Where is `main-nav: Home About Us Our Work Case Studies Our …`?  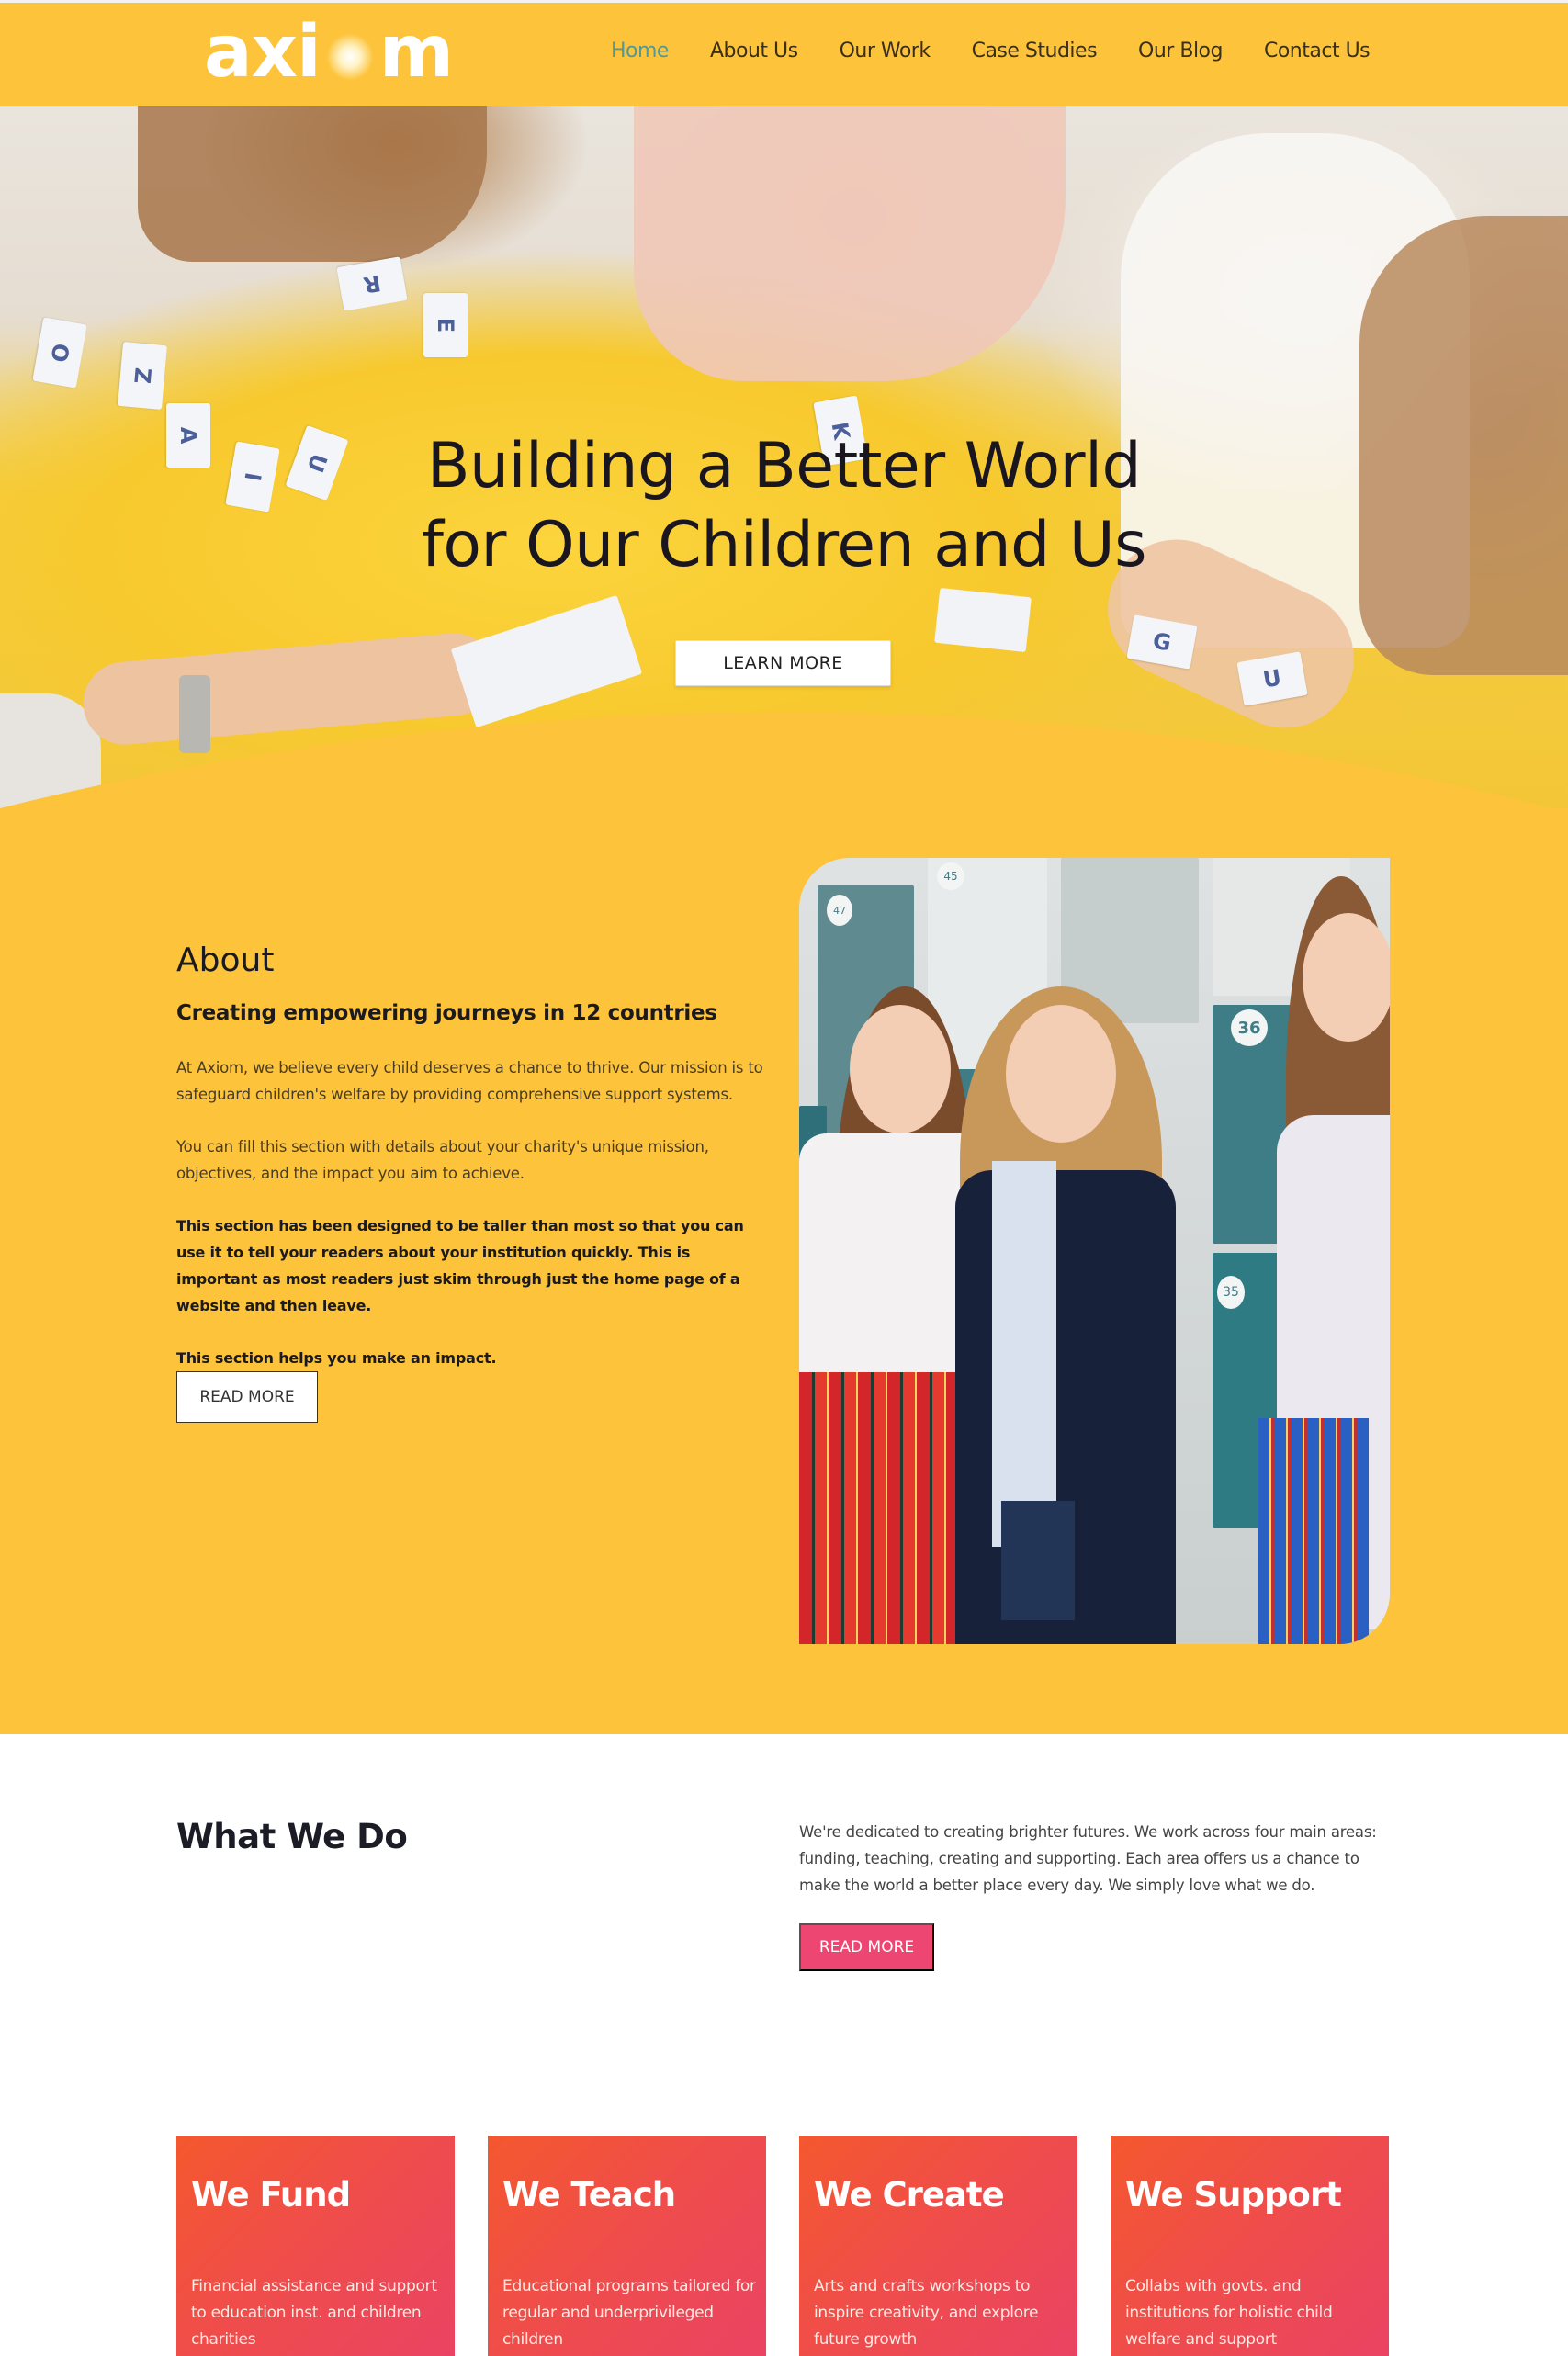
main-nav: Home About Us Our Work Case Studies Our … is located at coordinates (1011, 50).